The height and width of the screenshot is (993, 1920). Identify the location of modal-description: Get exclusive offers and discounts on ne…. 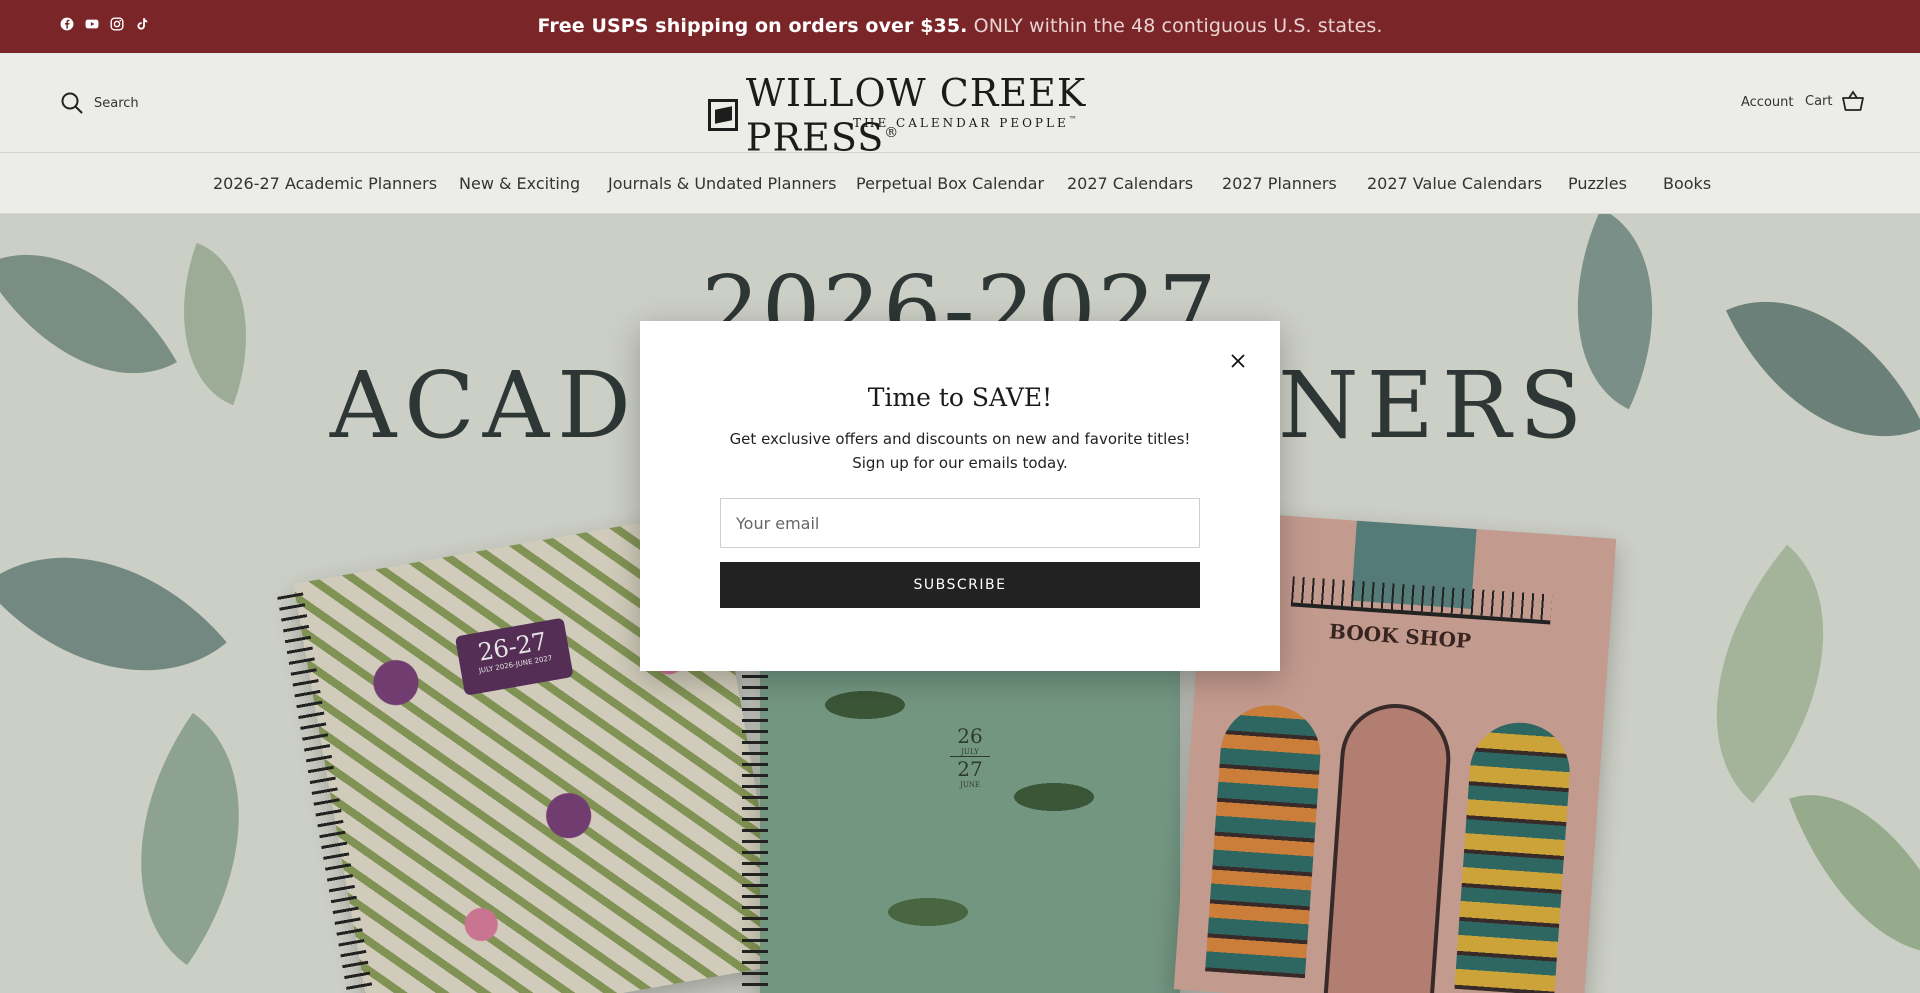
(960, 451).